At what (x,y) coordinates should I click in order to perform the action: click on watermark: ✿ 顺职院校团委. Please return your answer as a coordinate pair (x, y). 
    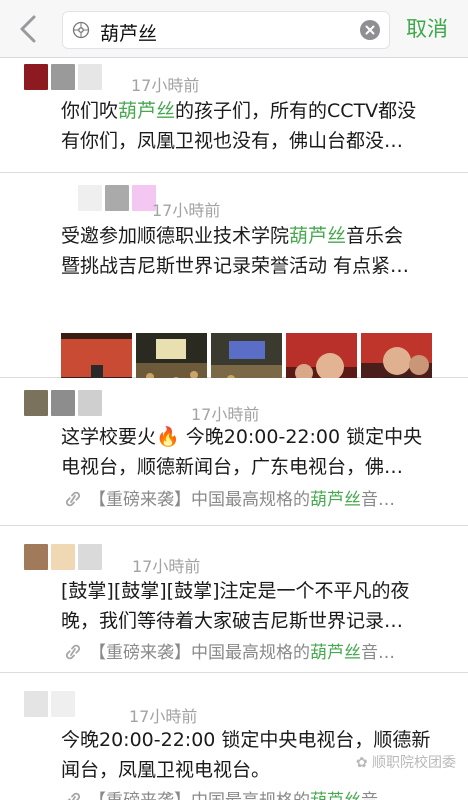
    Looking at the image, I should click on (405, 763).